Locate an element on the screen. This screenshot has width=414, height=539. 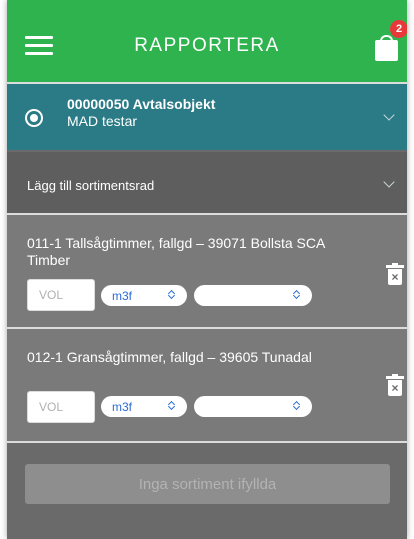
app-header: RAPPORTERA 2 is located at coordinates (207, 41).